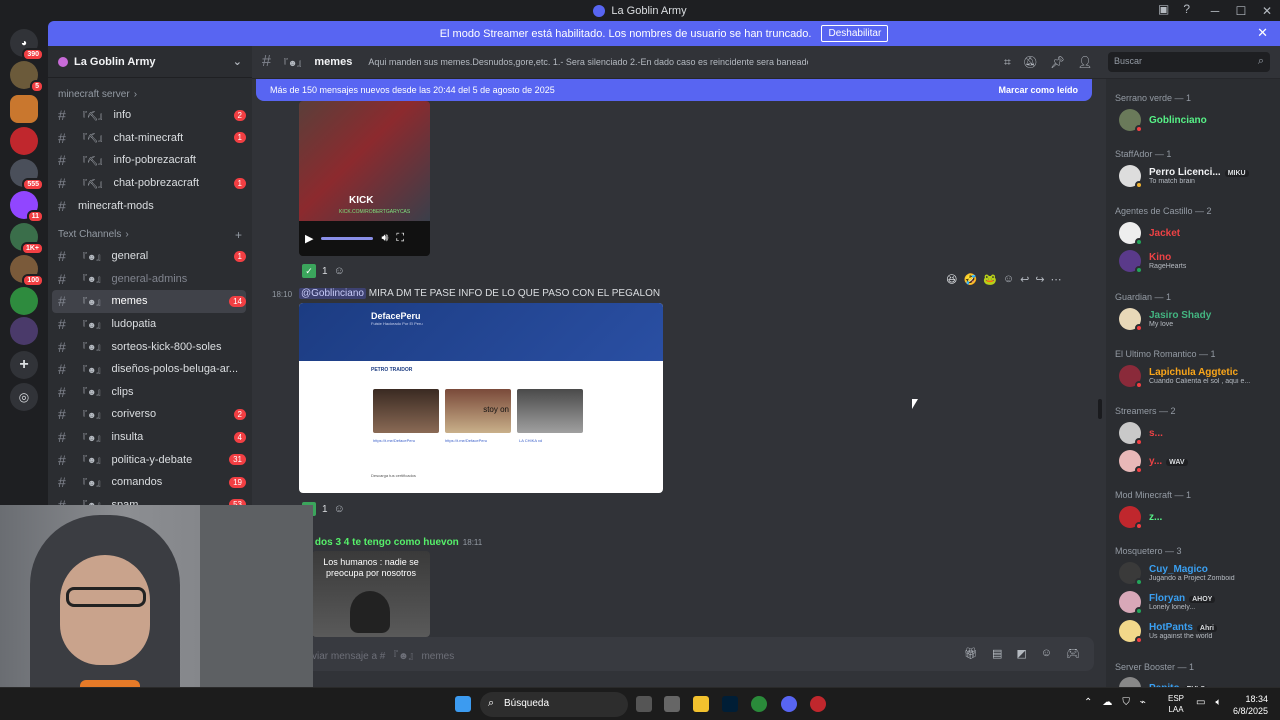  Describe the element at coordinates (1199, 234) in the screenshot. I see `member-item: Jacket` at that location.